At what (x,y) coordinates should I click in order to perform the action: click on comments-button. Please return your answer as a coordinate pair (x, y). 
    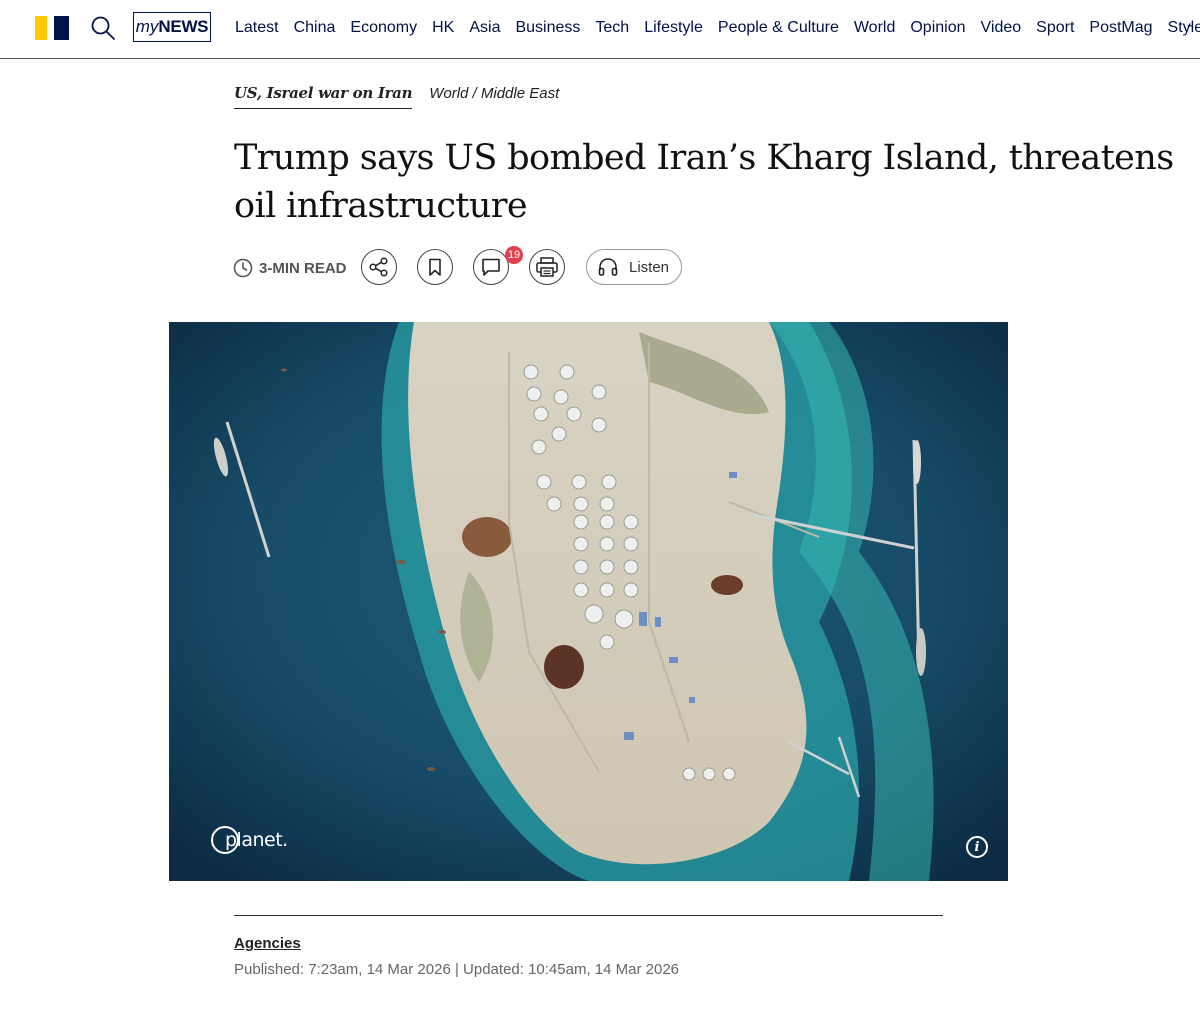
    Looking at the image, I should click on (491, 267).